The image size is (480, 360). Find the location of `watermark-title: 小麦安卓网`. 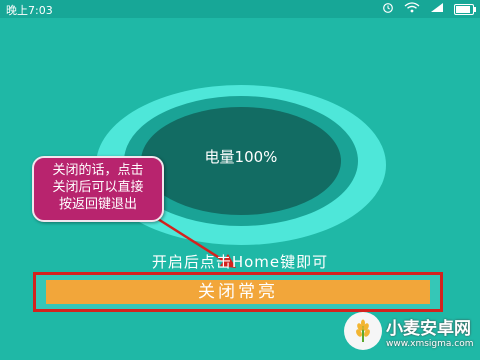

watermark-title: 小麦安卓网 is located at coordinates (428, 328).